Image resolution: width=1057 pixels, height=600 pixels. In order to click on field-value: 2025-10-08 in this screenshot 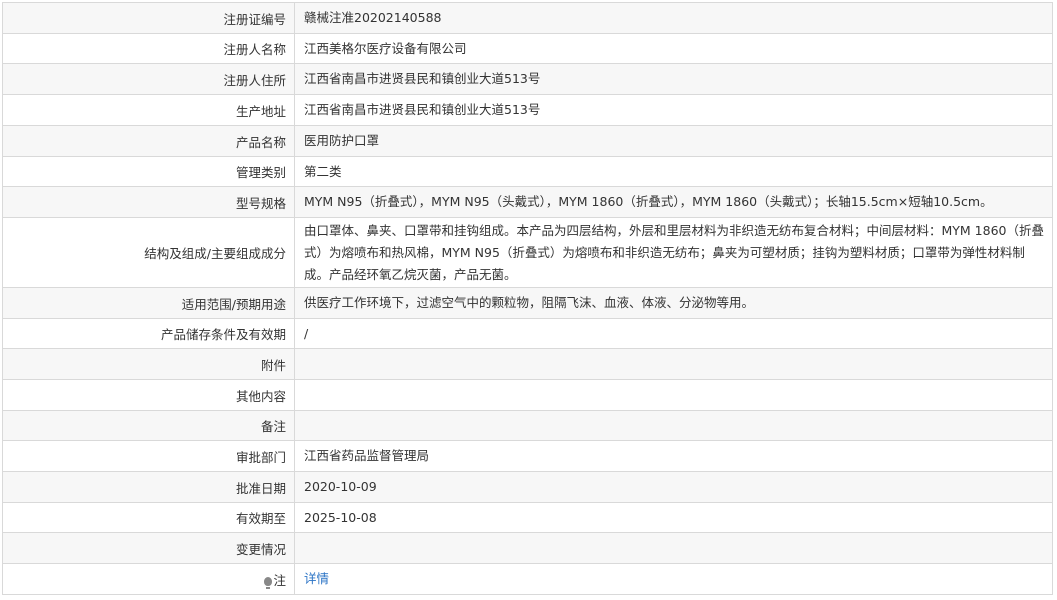, I will do `click(673, 517)`.